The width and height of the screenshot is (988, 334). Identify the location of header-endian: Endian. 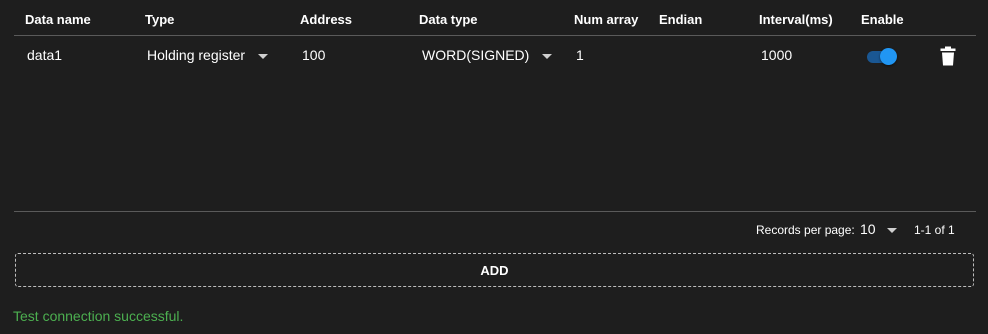
(681, 19).